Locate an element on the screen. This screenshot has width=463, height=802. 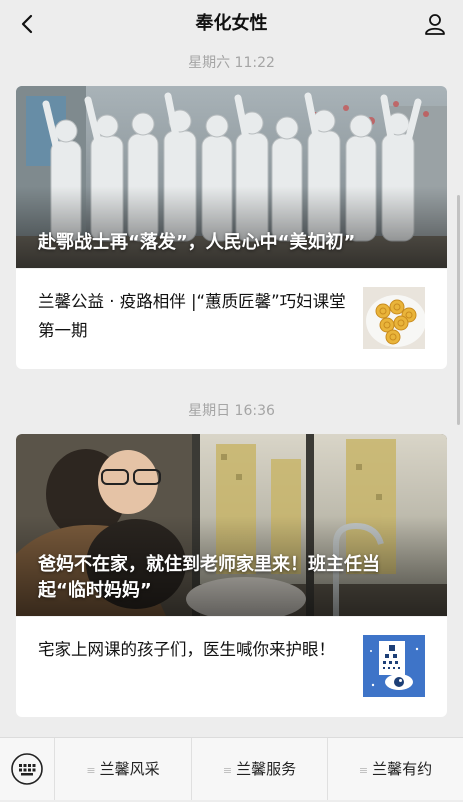
sub-article-row: 兰馨公益 · 疫路相伴 |“蕙质匠馨”巧妇课堂第一期 is located at coordinates (231, 318).